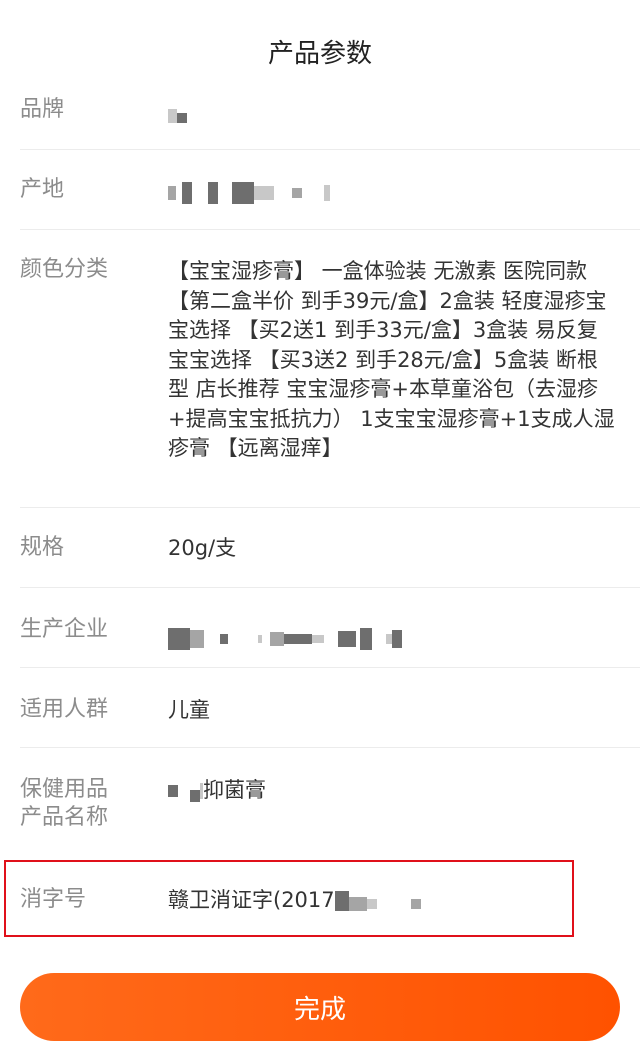 The width and height of the screenshot is (640, 1052). I want to click on param-row-origin: 产地, so click(320, 190).